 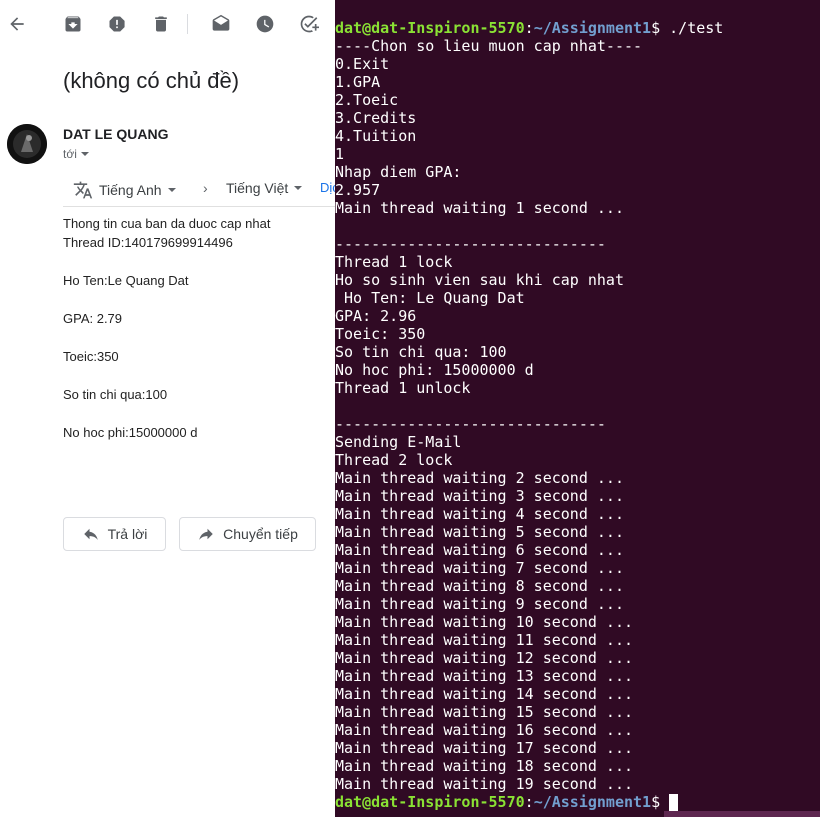 What do you see at coordinates (380, 334) in the screenshot?
I see `terminal-output-line: Toeic: 350` at bounding box center [380, 334].